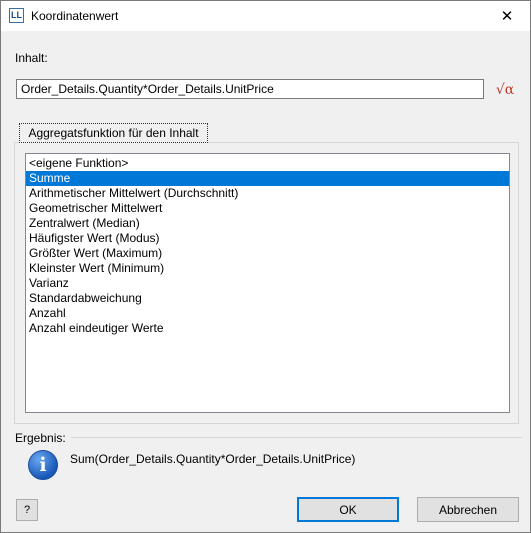 This screenshot has height=533, width=531. What do you see at coordinates (267, 253) in the screenshot?
I see `list-item: Größter Wert (Maximum)` at bounding box center [267, 253].